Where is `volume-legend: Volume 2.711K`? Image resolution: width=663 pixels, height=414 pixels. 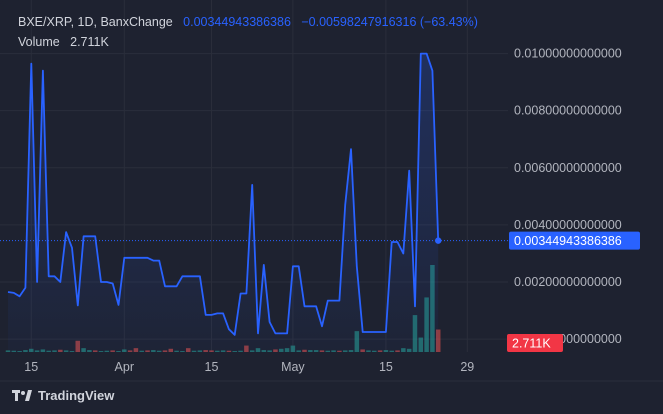 volume-legend: Volume 2.711K is located at coordinates (63, 42).